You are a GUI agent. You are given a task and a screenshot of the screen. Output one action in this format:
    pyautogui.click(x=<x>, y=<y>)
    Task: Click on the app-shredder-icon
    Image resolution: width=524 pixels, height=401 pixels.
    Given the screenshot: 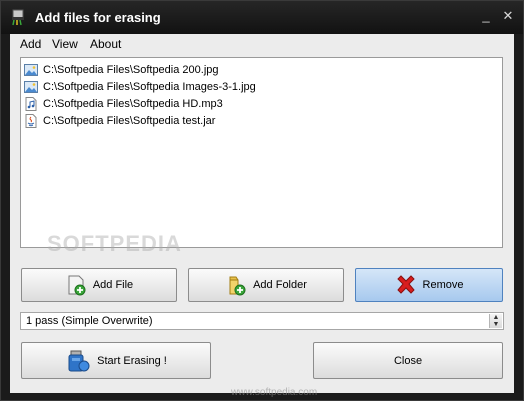 What is the action you would take?
    pyautogui.click(x=18, y=17)
    